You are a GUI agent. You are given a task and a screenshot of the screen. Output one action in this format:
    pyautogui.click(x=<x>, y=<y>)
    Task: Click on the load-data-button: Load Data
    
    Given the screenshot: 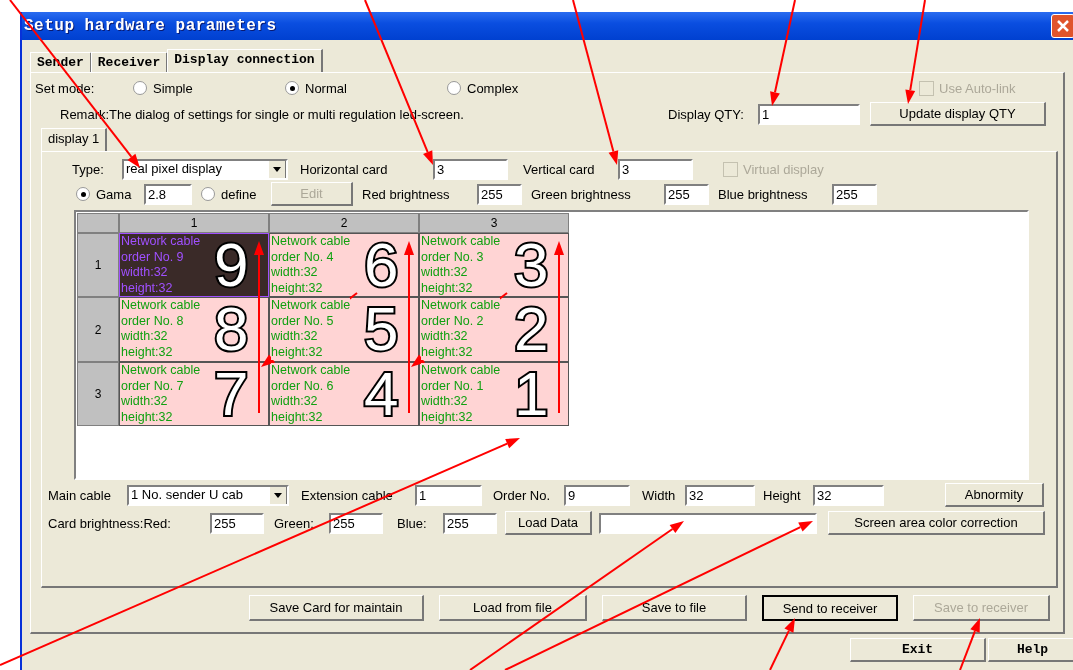 What is the action you would take?
    pyautogui.click(x=548, y=523)
    